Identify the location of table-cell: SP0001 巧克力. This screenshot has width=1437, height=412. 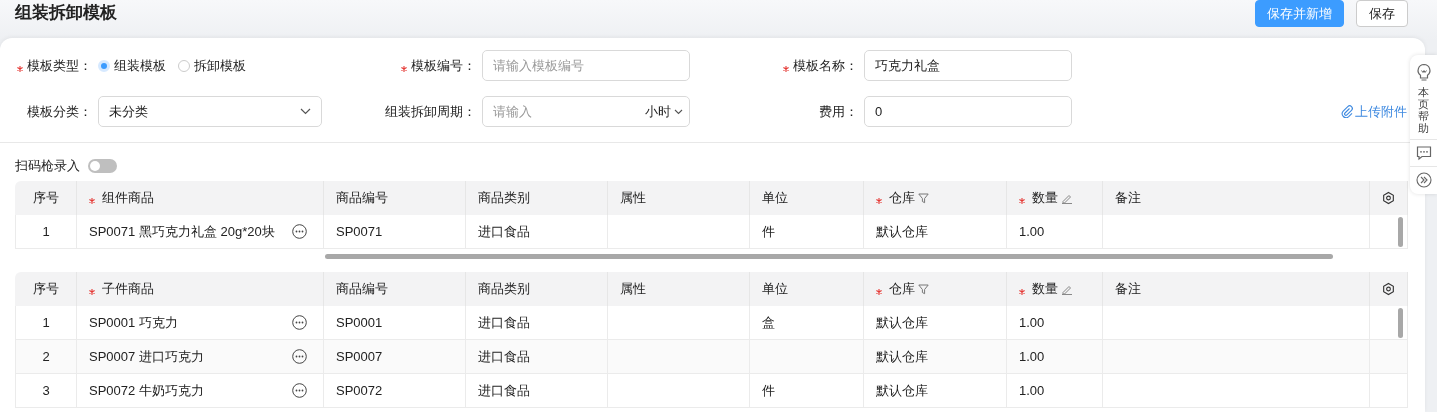
(133, 322).